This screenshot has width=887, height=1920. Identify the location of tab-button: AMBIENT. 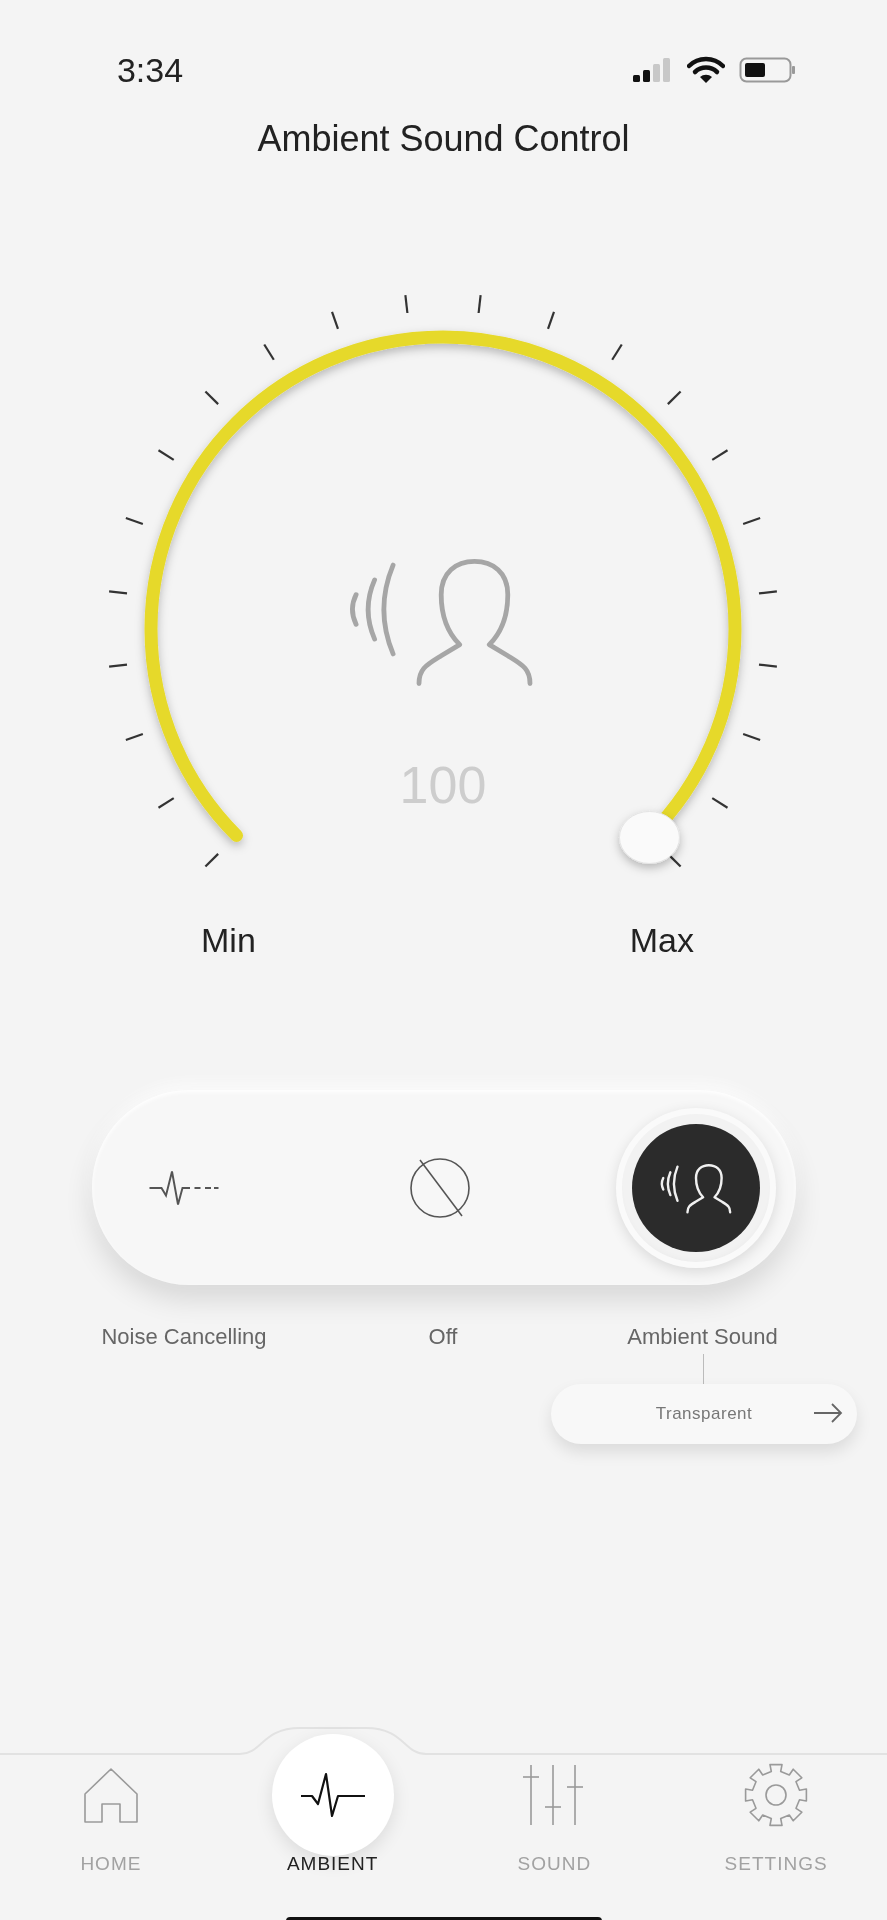
(332, 1806).